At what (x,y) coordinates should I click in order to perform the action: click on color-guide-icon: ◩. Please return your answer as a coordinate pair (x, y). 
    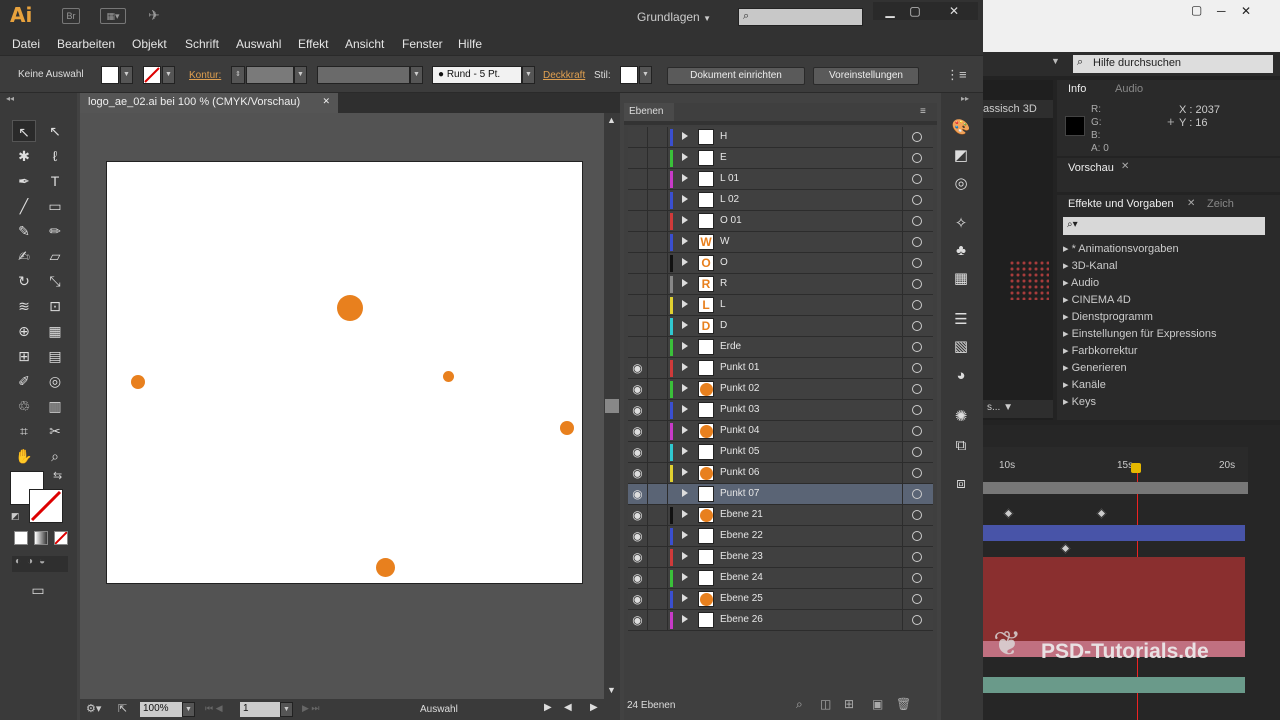
    Looking at the image, I should click on (961, 156).